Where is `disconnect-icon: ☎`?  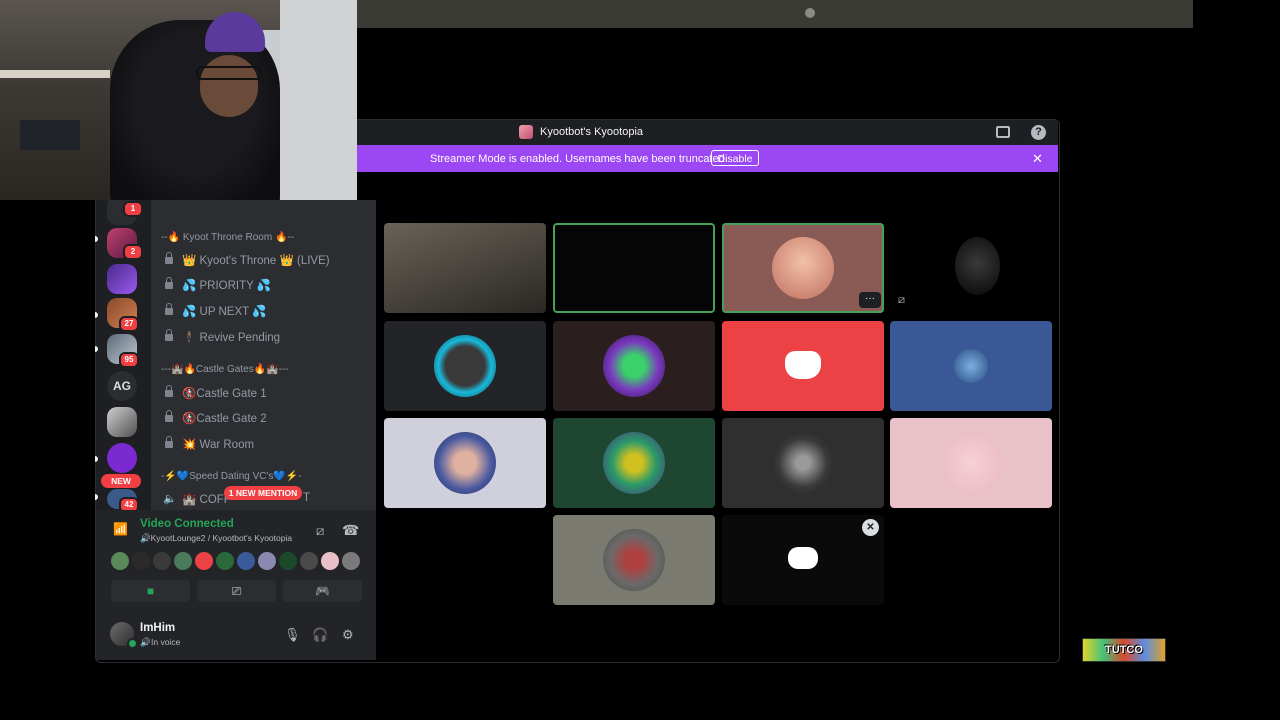
disconnect-icon: ☎ is located at coordinates (350, 530).